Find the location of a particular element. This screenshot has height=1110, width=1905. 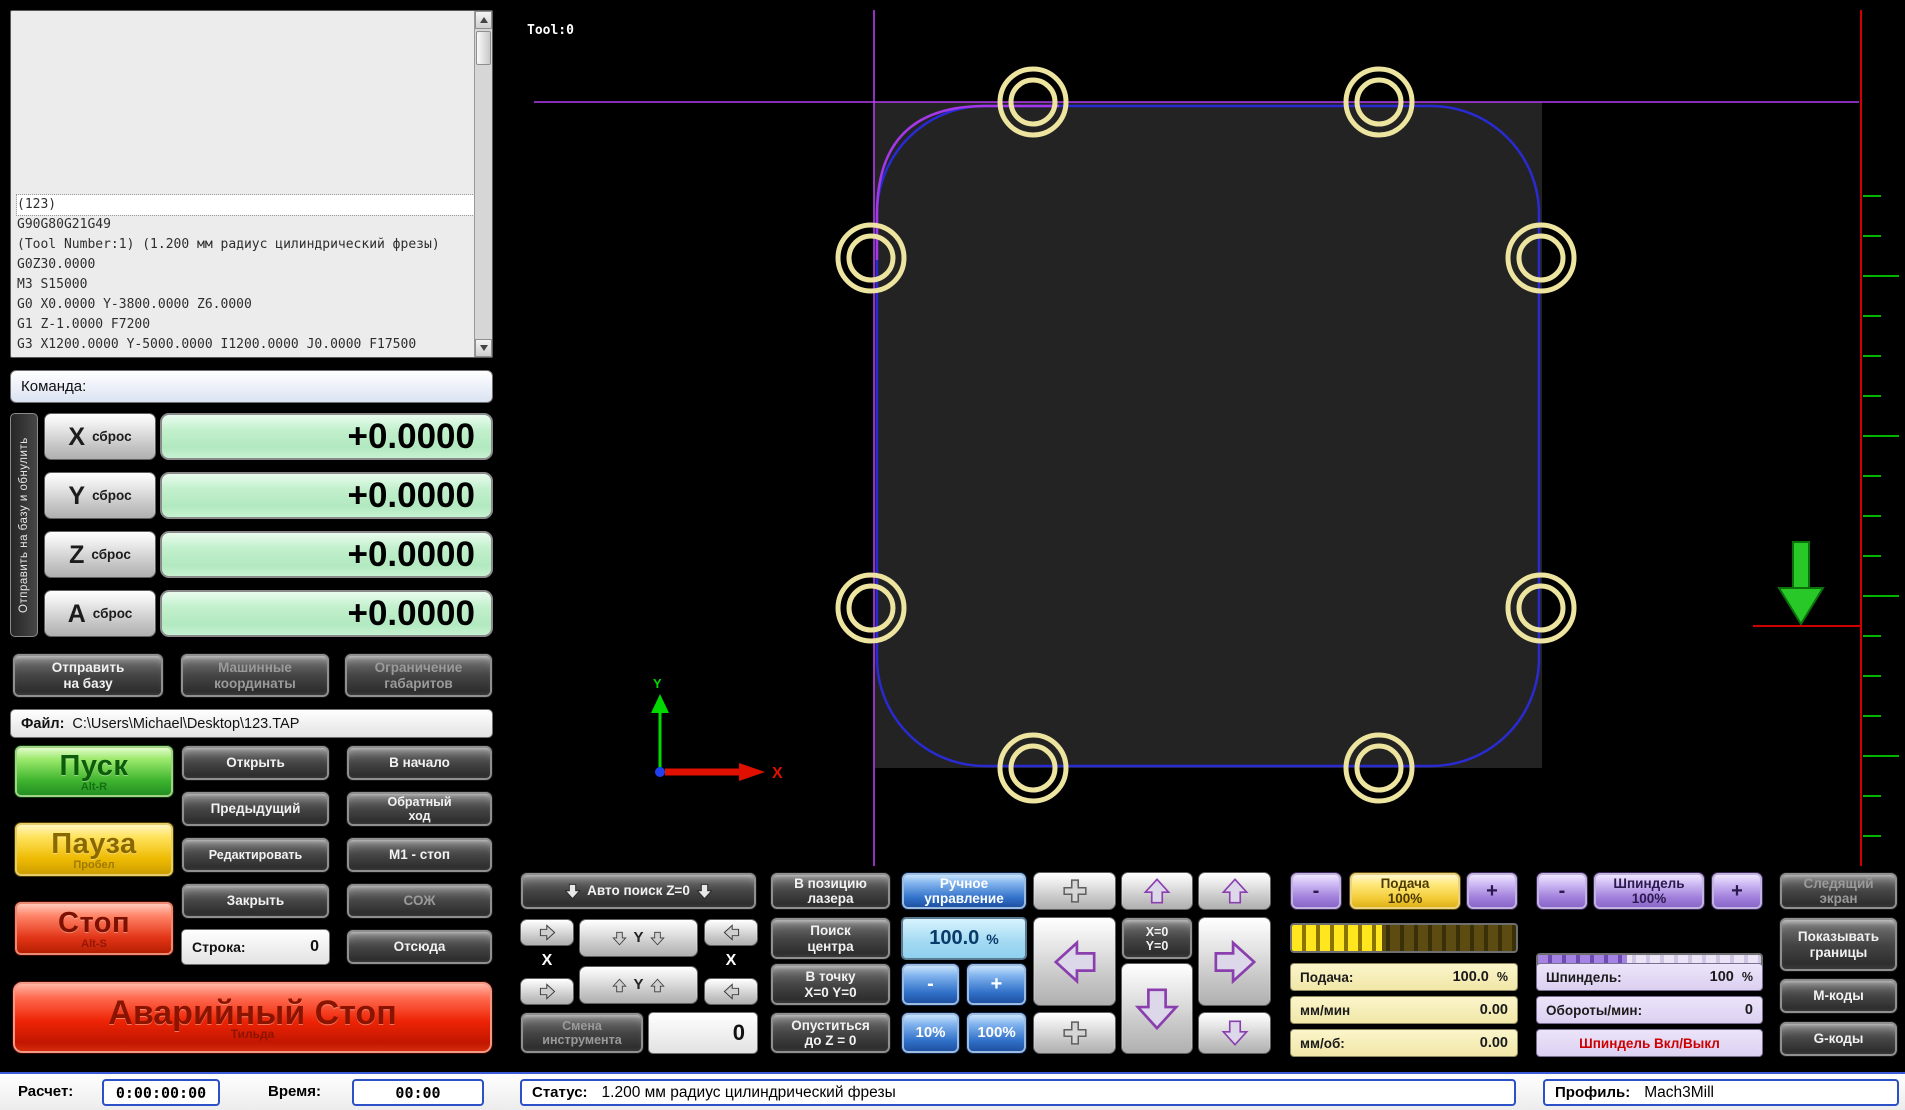

open-file-button: Открыть is located at coordinates (255, 763).